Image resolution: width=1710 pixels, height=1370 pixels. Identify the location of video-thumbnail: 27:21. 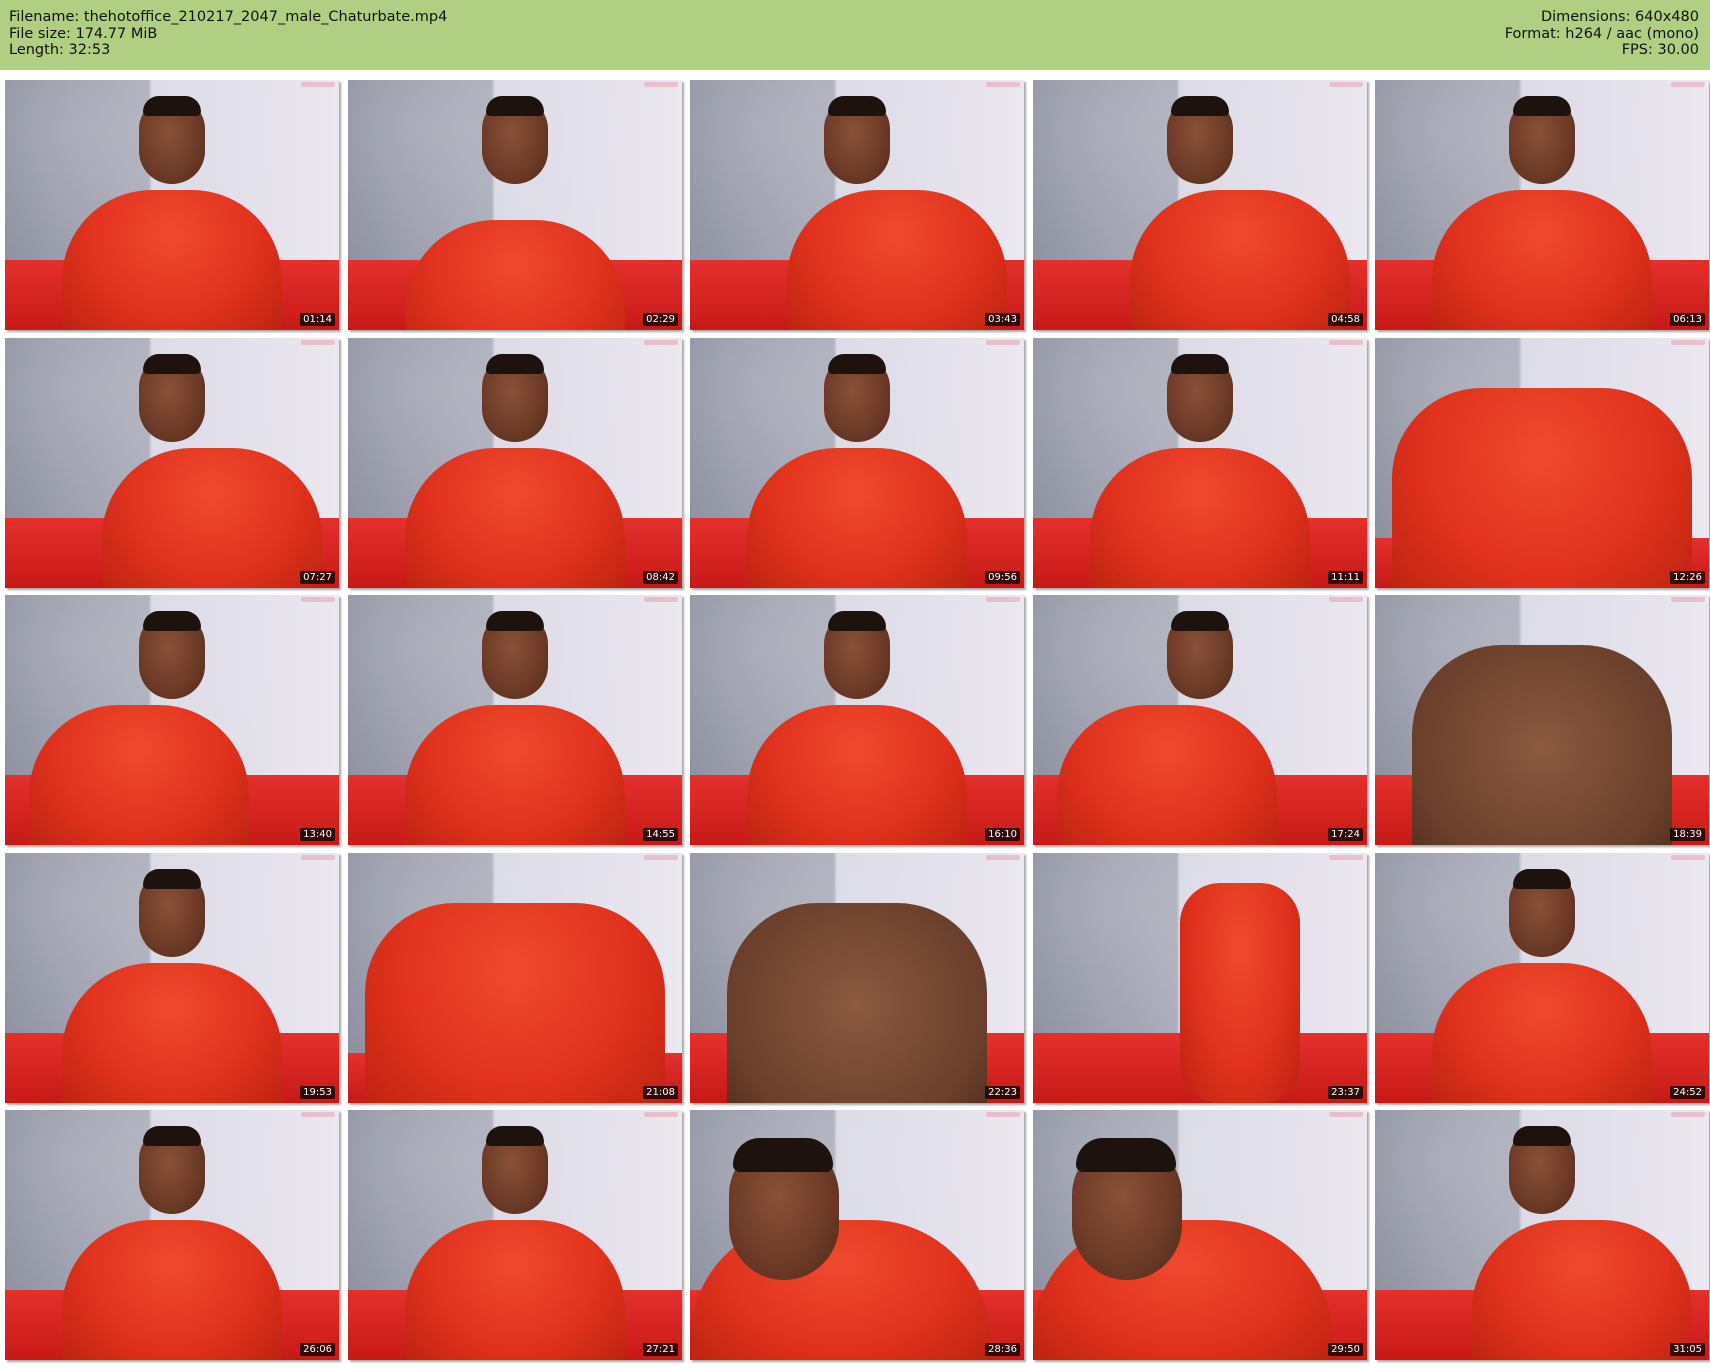
(515, 1235).